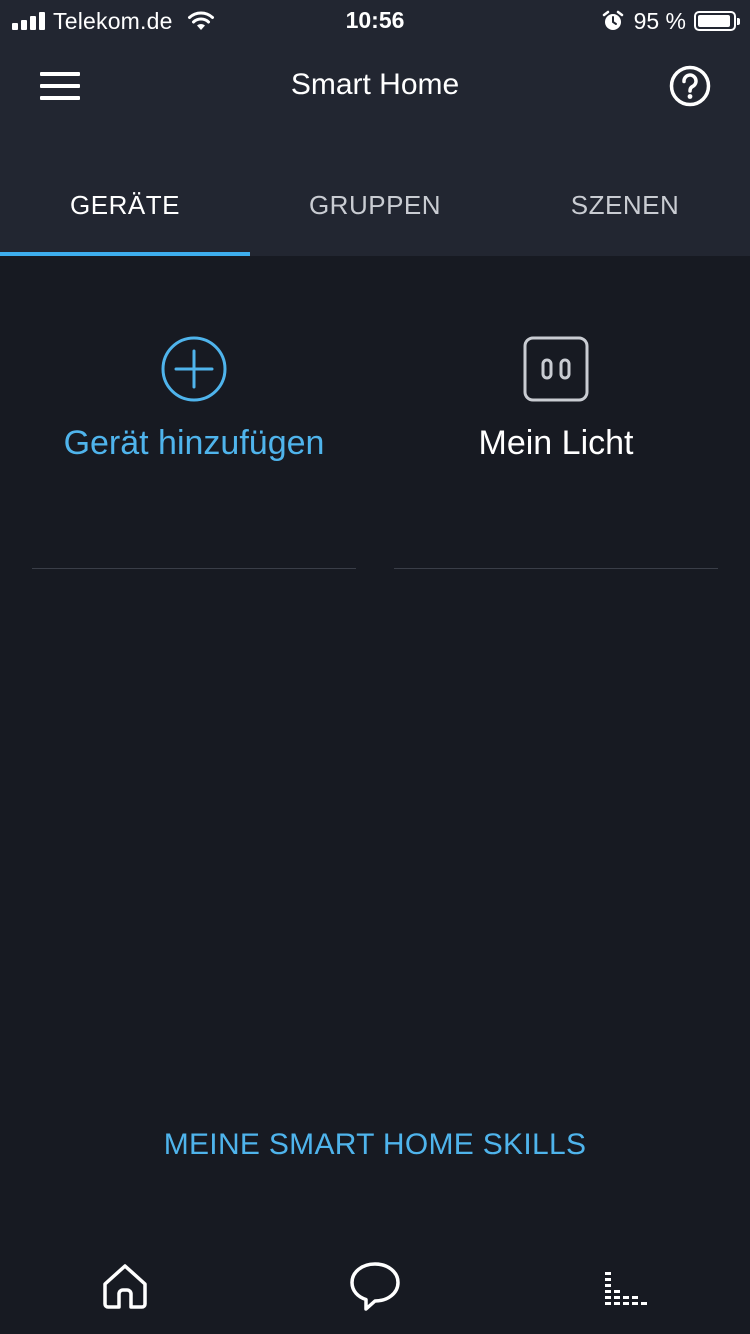 The width and height of the screenshot is (750, 1334). I want to click on tab-devices: GERÄTE, so click(125, 210).